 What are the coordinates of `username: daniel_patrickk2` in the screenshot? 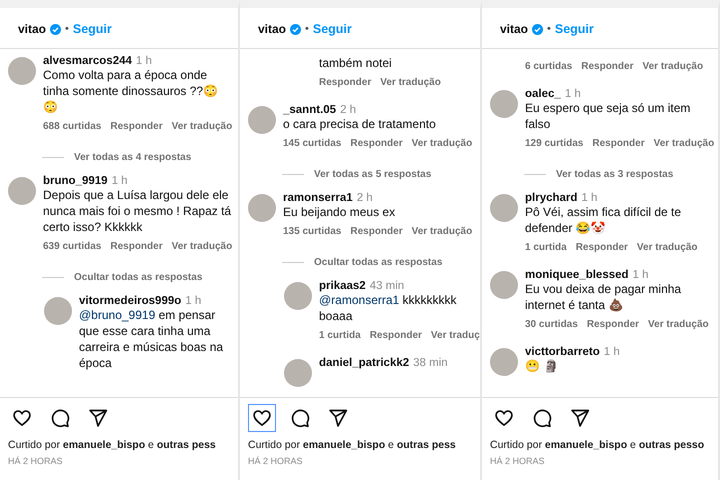 It's located at (364, 363).